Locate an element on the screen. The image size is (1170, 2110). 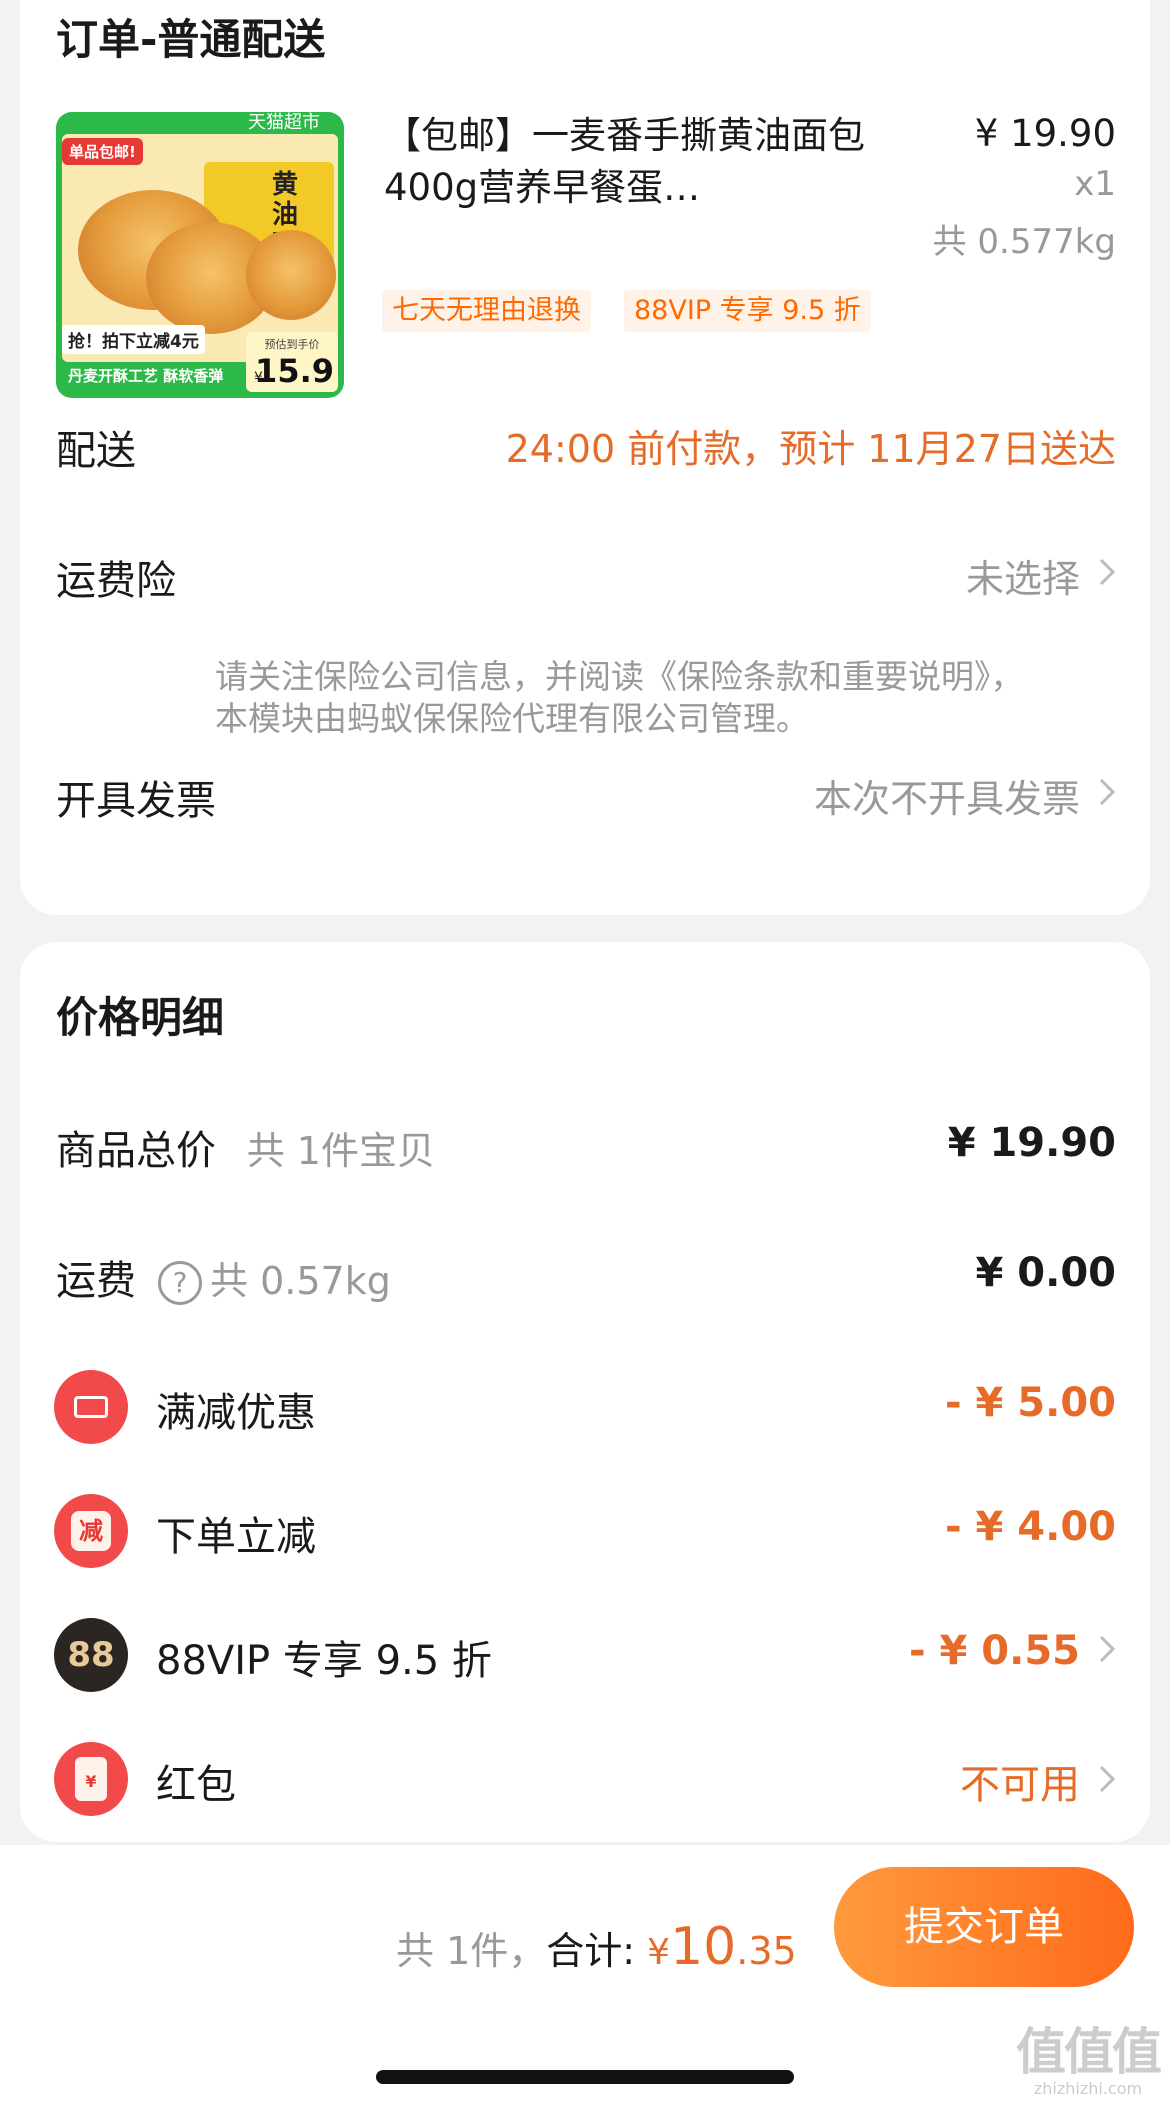
shipping-fee-label-text: 运费 is located at coordinates (96, 1281).